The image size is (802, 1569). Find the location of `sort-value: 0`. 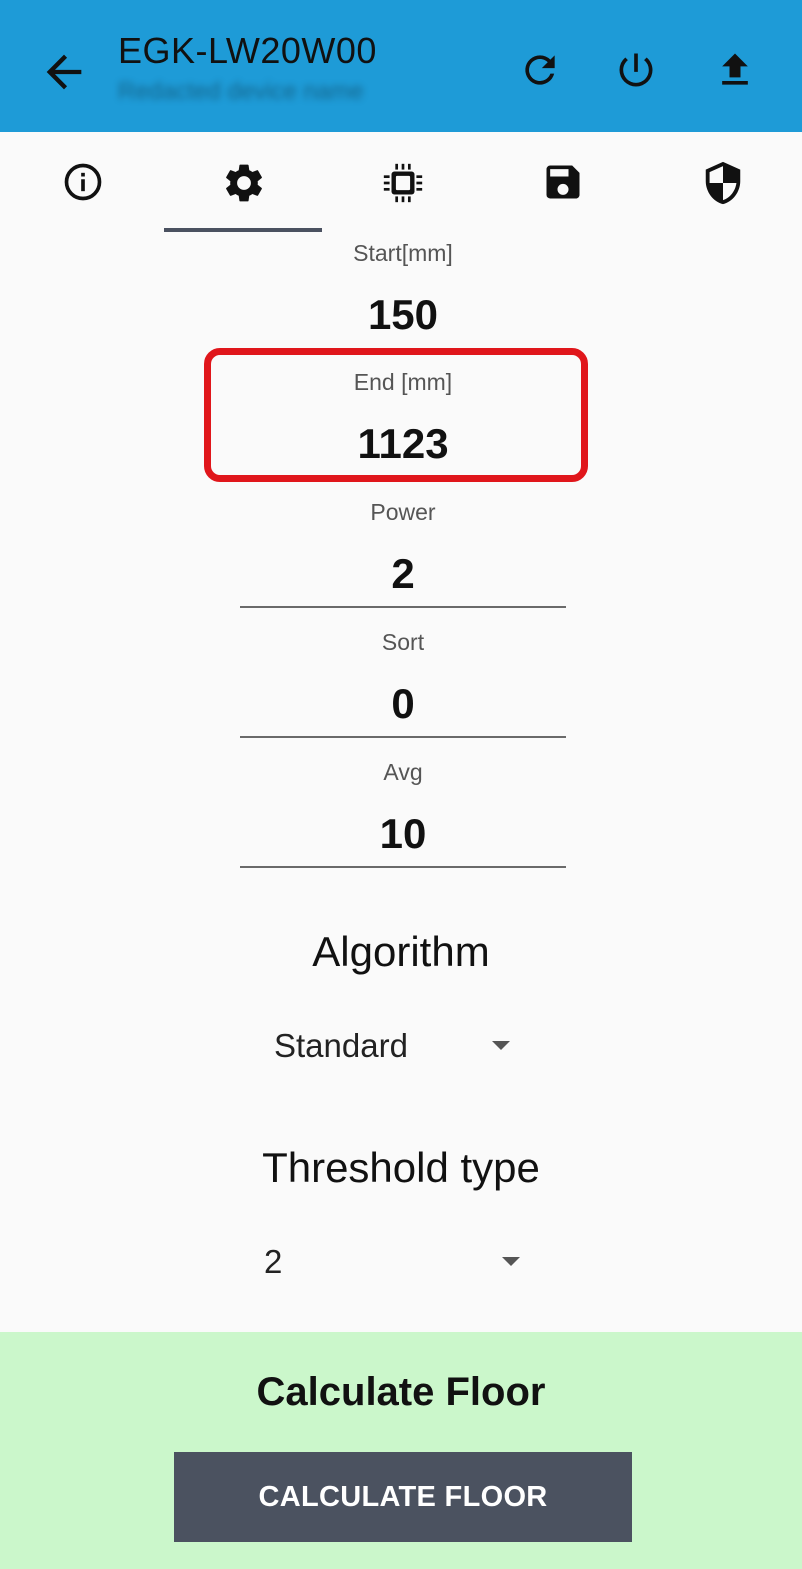

sort-value: 0 is located at coordinates (403, 704).